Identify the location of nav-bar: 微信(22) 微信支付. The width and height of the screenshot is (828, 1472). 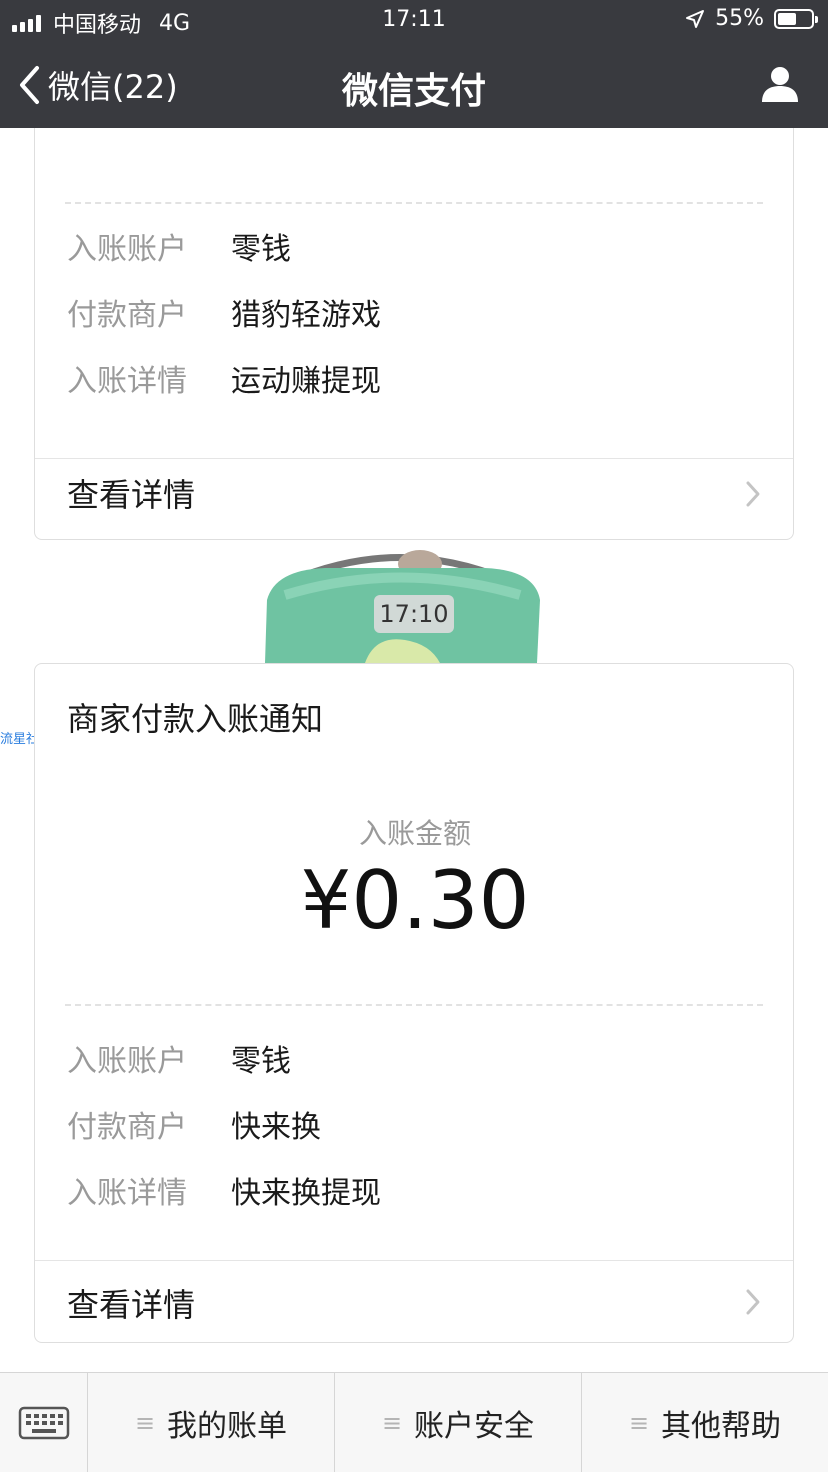
(414, 86).